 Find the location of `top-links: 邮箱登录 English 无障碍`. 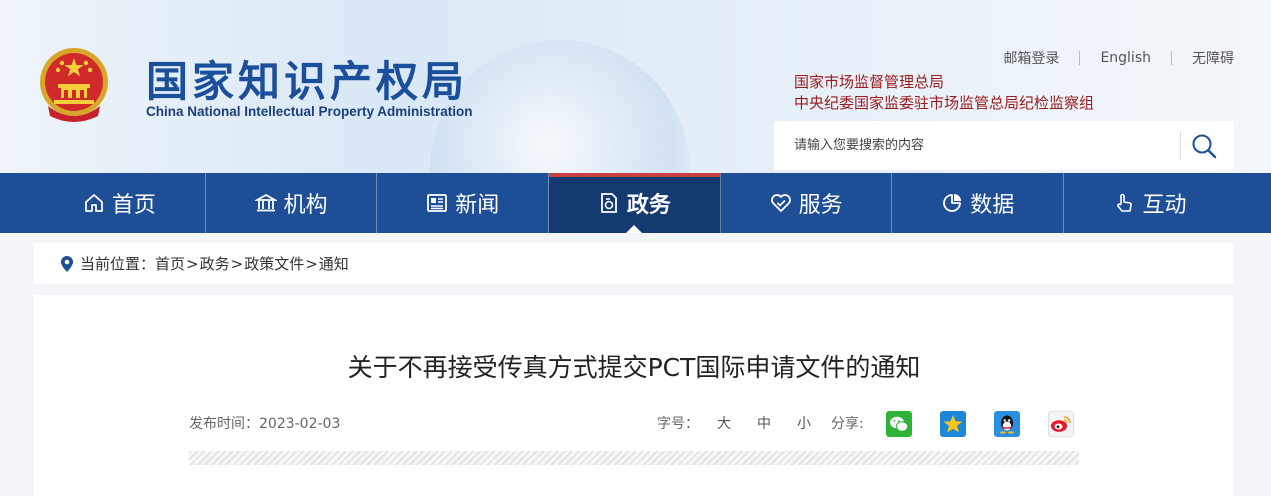

top-links: 邮箱登录 English 无障碍 is located at coordinates (1118, 58).